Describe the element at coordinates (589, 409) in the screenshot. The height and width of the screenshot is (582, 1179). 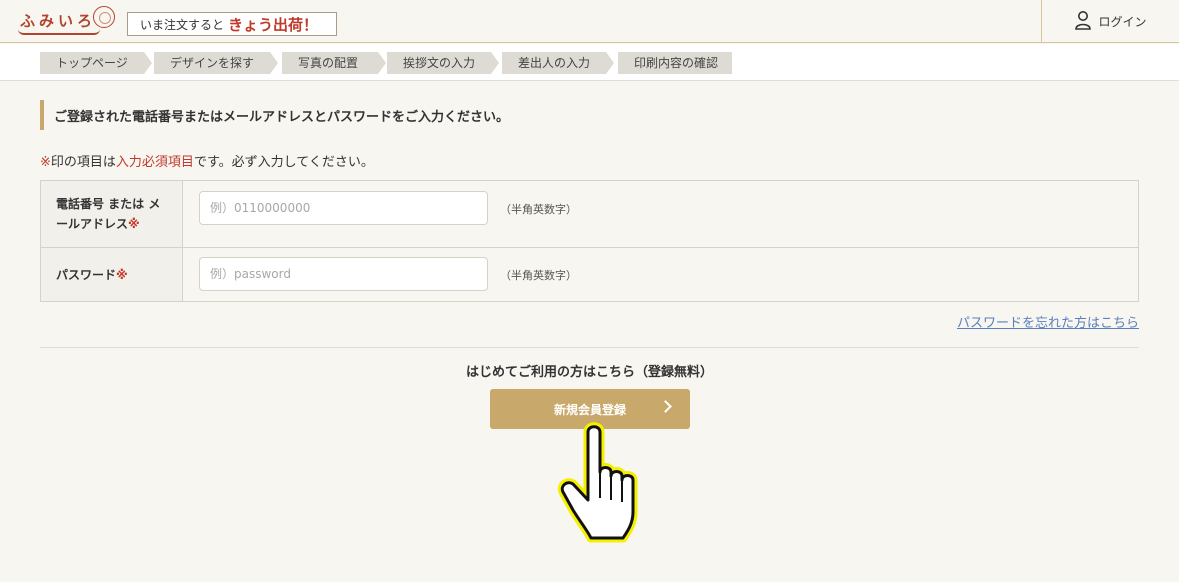
I see `register-button-label: 新規会員登録` at that location.